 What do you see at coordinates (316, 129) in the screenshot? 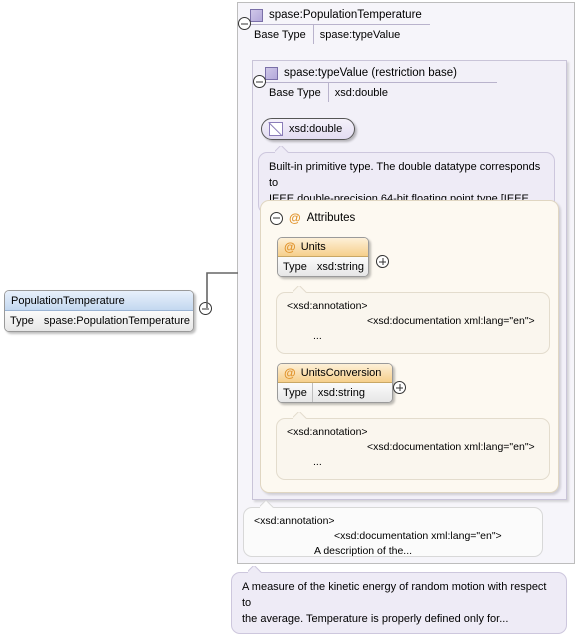
I see `primitive-type-label: xsd:double` at bounding box center [316, 129].